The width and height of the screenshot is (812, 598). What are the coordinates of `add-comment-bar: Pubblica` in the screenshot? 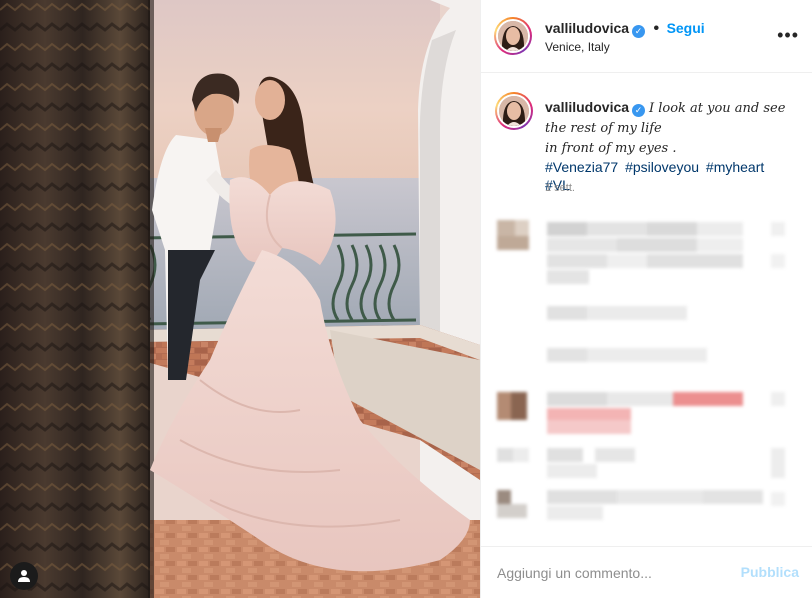 It's located at (646, 572).